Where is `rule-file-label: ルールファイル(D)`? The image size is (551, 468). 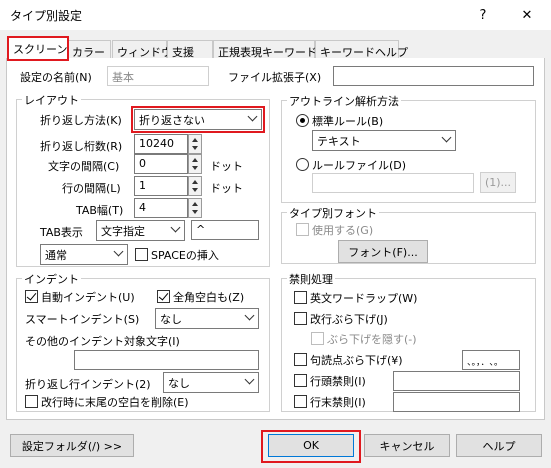 rule-file-label: ルールファイル(D) is located at coordinates (359, 165).